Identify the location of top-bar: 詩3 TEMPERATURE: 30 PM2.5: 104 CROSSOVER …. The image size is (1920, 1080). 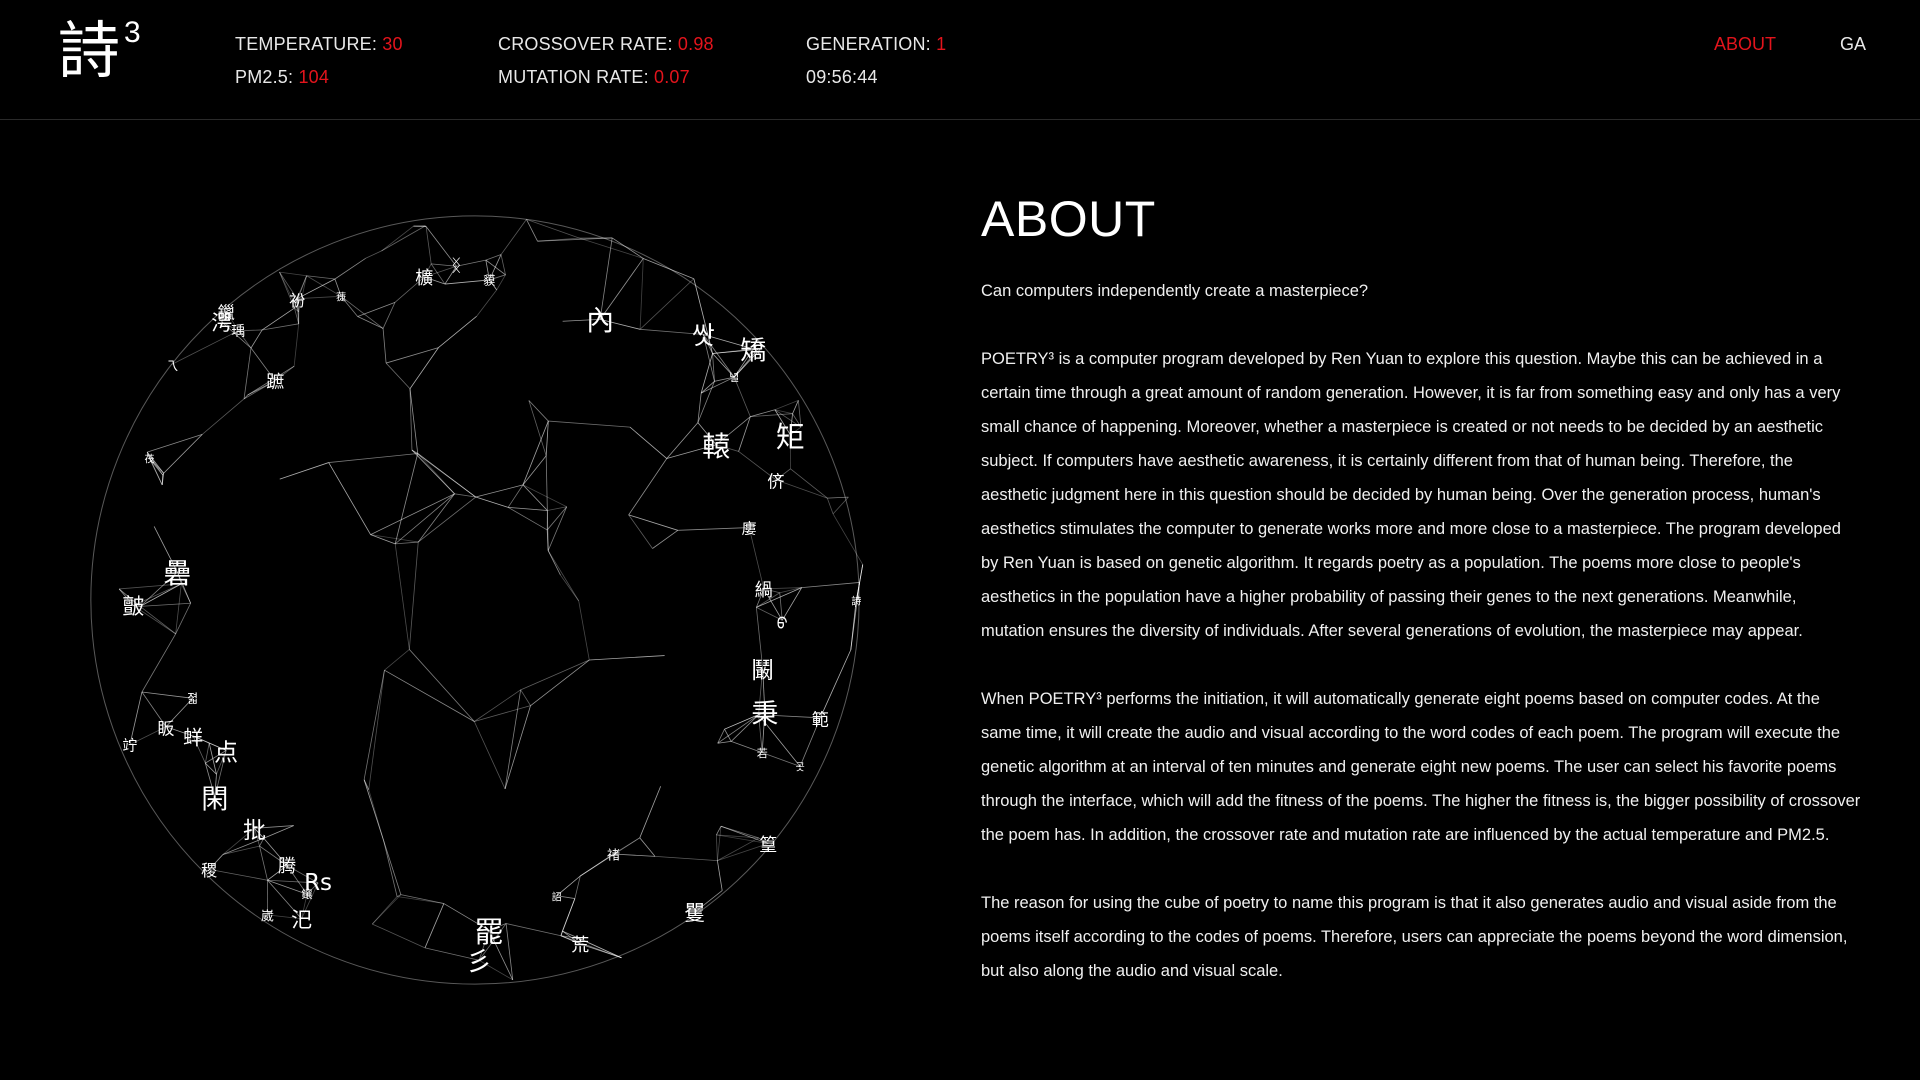
(960, 60).